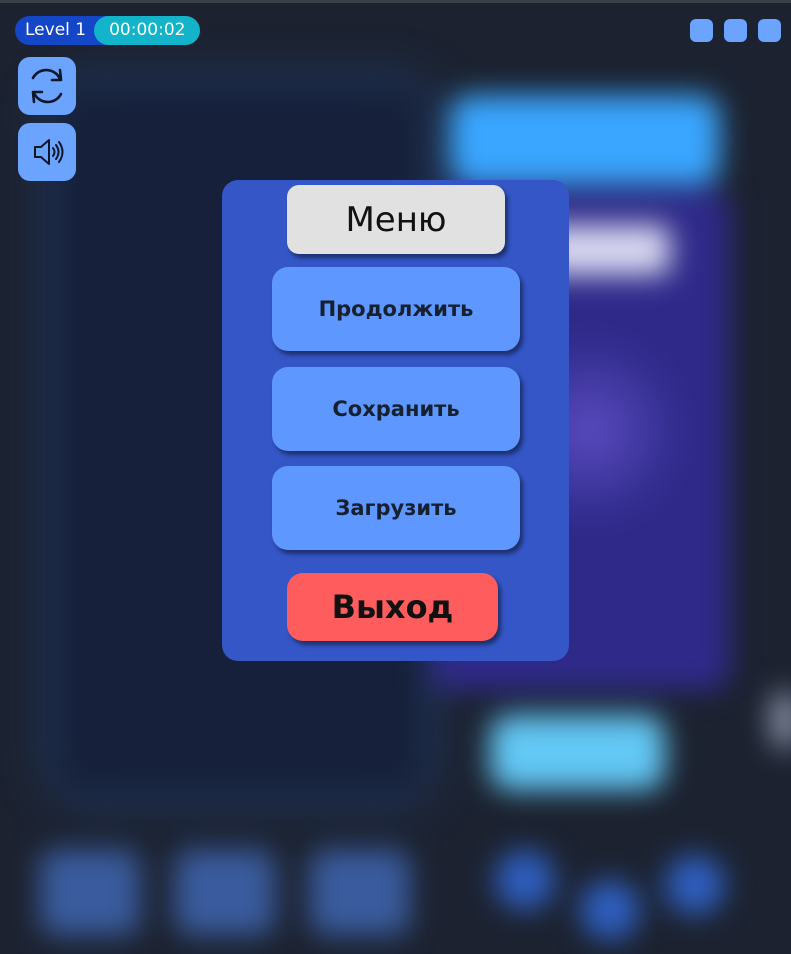 Image resolution: width=791 pixels, height=954 pixels. I want to click on sound-button, so click(47, 152).